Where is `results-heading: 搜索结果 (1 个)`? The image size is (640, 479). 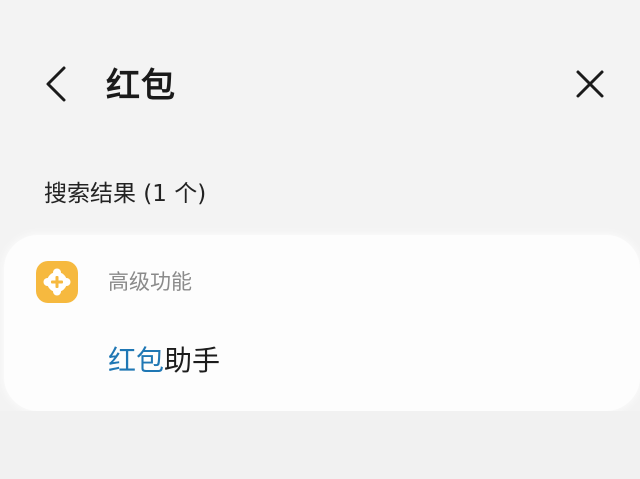
results-heading: 搜索结果 (1 个) is located at coordinates (125, 194).